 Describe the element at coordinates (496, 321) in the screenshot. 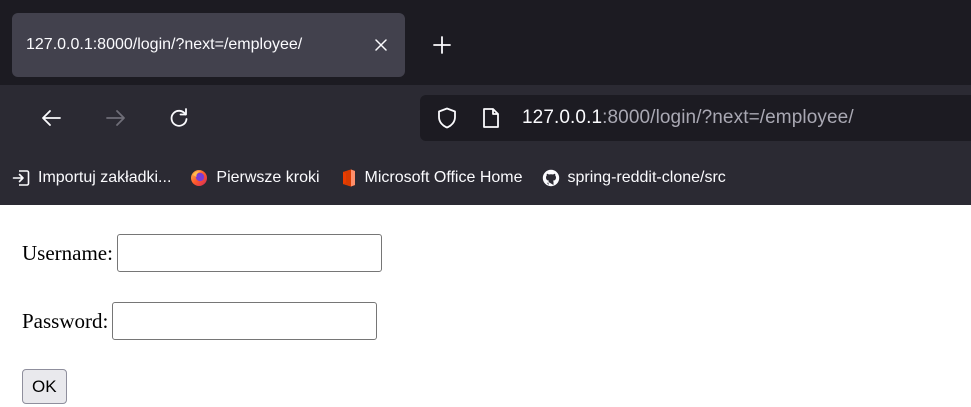

I see `password-row: Password:` at that location.